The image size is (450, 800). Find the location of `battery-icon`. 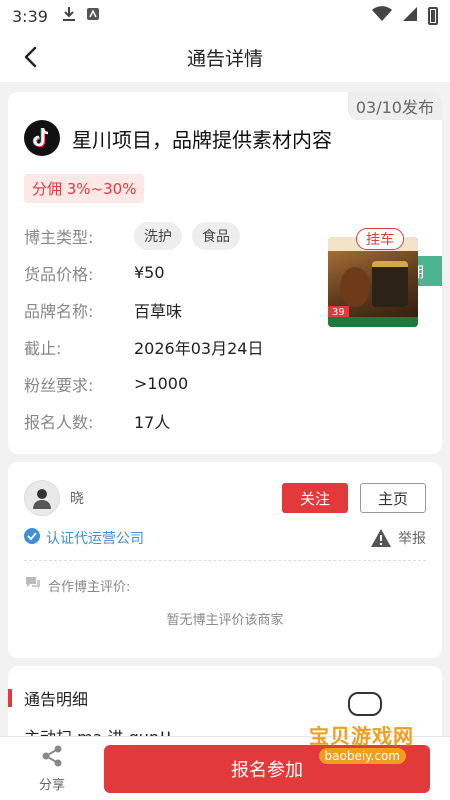

battery-icon is located at coordinates (433, 16).